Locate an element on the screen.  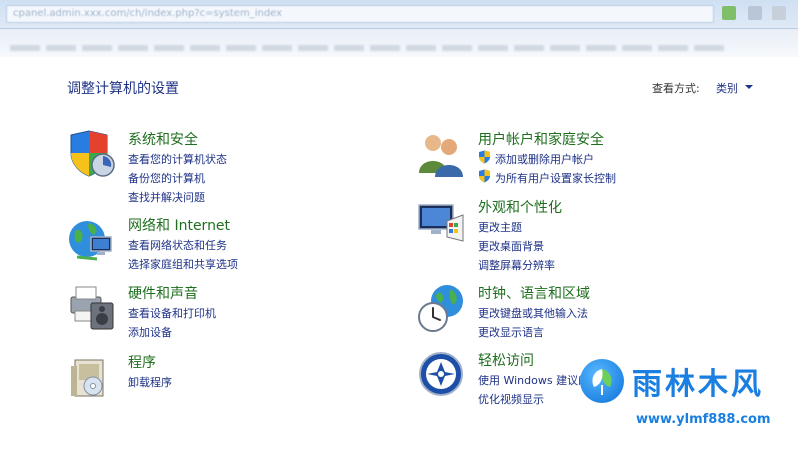
network-globe-icon is located at coordinates (92, 240).